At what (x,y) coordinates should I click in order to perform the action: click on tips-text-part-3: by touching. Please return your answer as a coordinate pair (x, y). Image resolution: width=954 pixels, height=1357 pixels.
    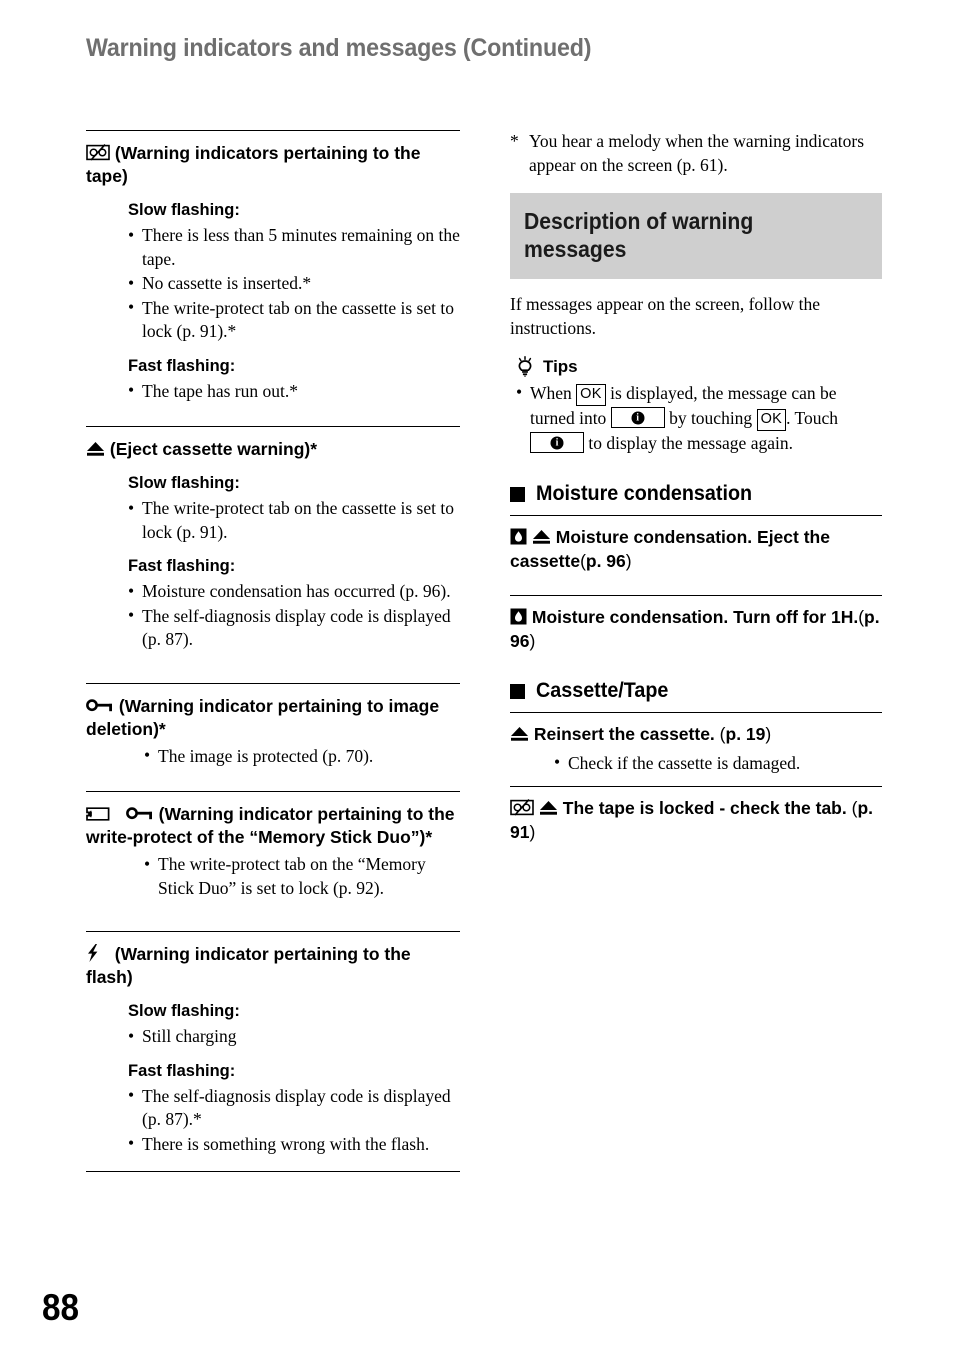
    Looking at the image, I should click on (711, 418).